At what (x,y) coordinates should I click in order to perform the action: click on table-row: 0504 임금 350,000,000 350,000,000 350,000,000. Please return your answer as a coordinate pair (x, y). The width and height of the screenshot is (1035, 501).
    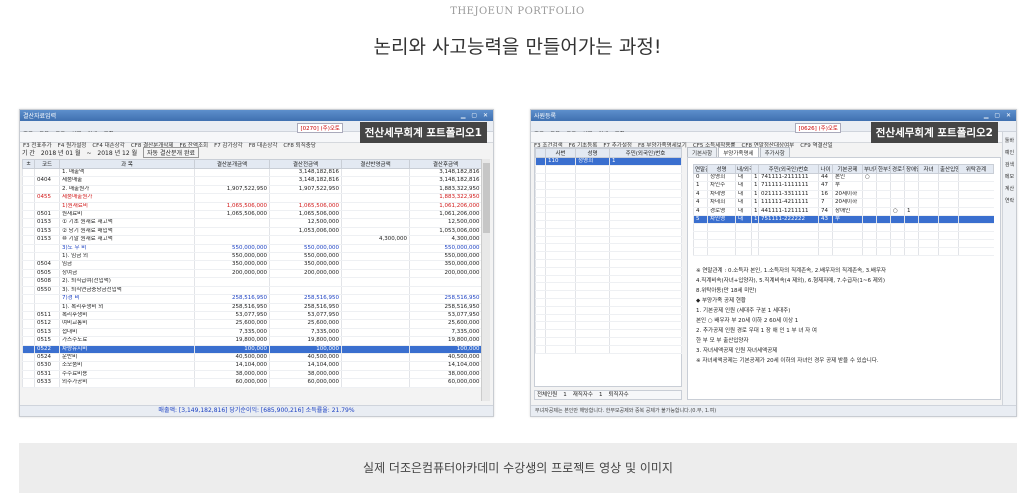
    Looking at the image, I should click on (252, 265).